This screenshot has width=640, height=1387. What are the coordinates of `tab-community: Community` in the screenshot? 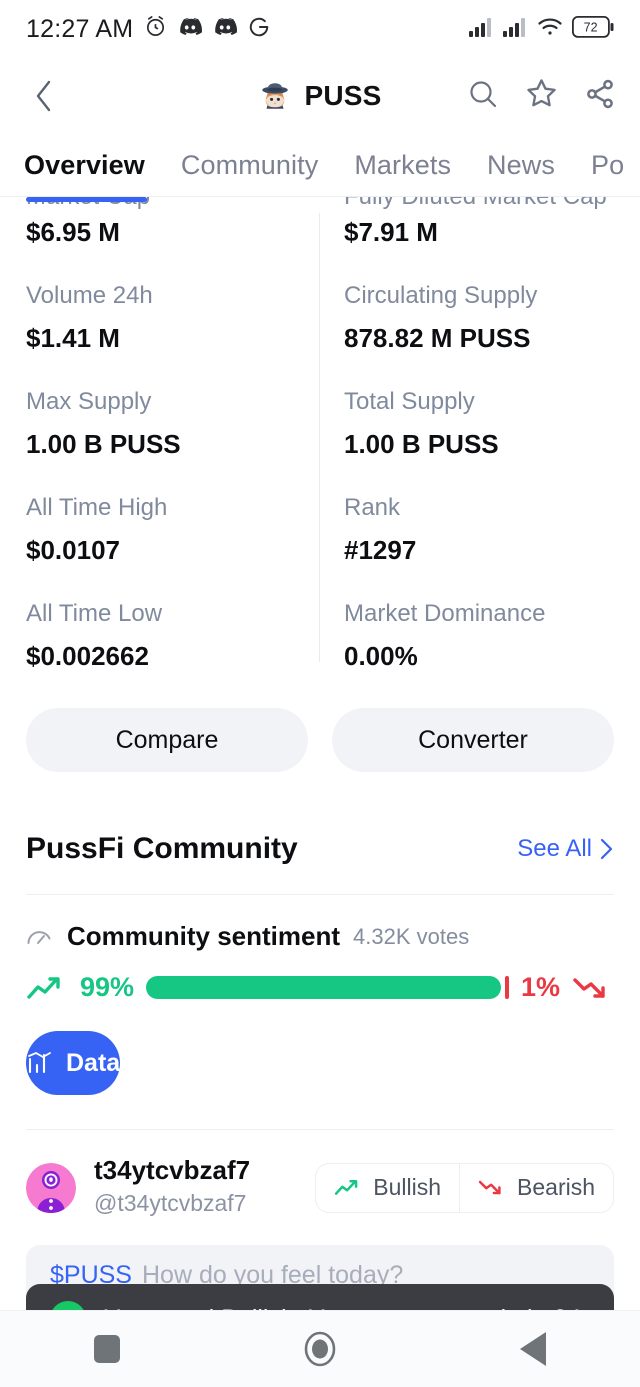 It's located at (267, 165).